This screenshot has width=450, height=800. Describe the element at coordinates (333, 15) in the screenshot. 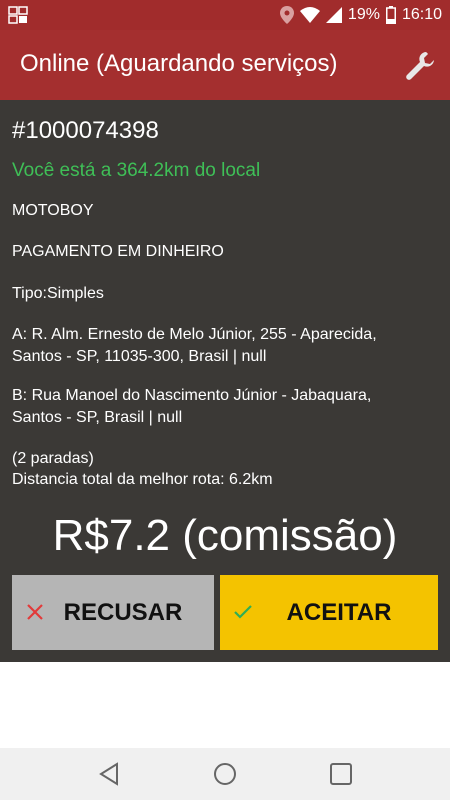

I see `signal-icon` at that location.